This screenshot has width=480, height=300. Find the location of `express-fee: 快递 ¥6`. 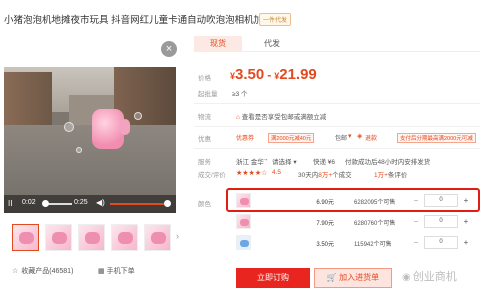

express-fee: 快递 ¥6 is located at coordinates (324, 162).